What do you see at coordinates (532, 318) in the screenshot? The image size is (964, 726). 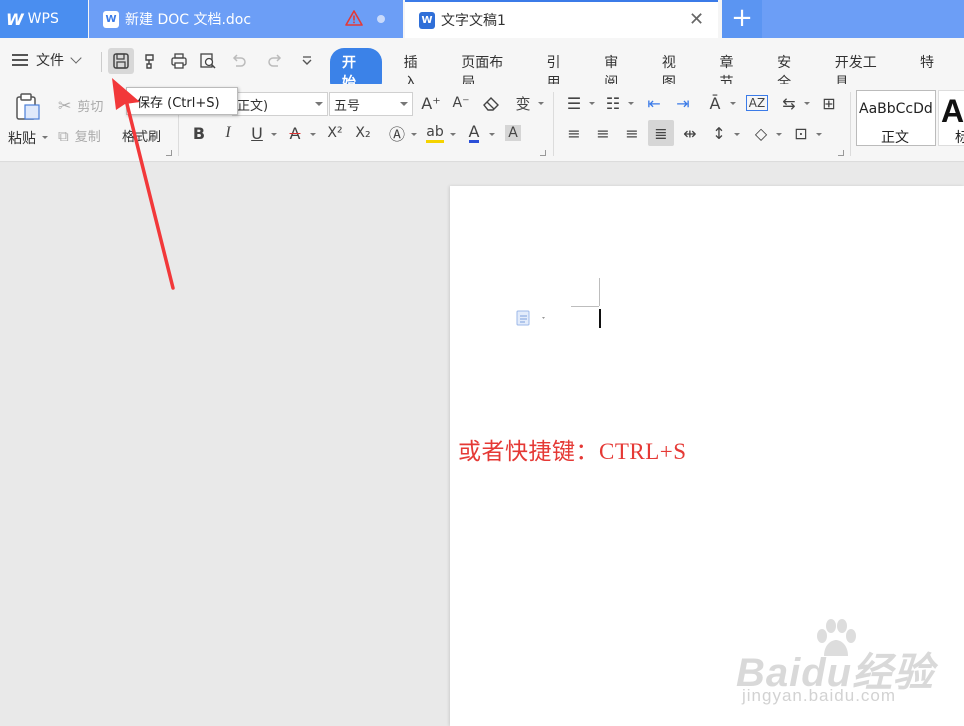 I see `paste-options-button` at bounding box center [532, 318].